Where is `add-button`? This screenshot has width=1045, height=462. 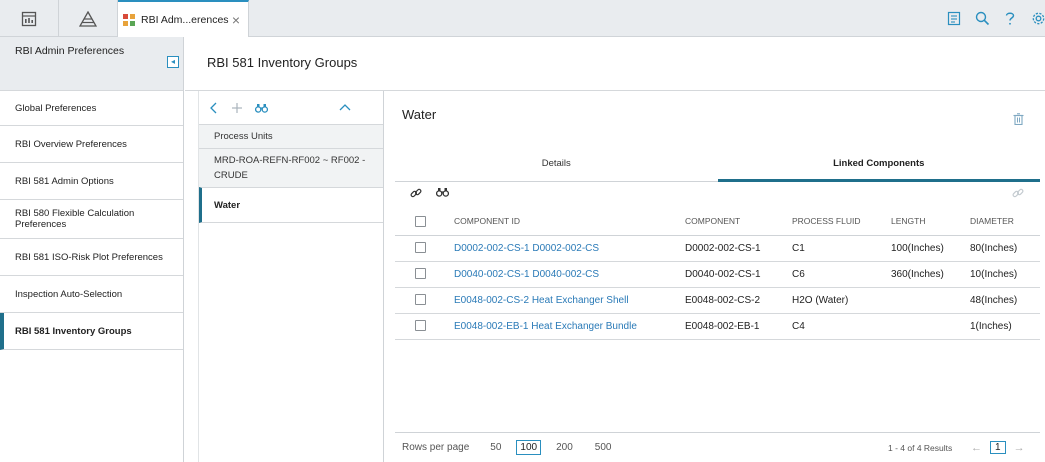
add-button is located at coordinates (237, 108).